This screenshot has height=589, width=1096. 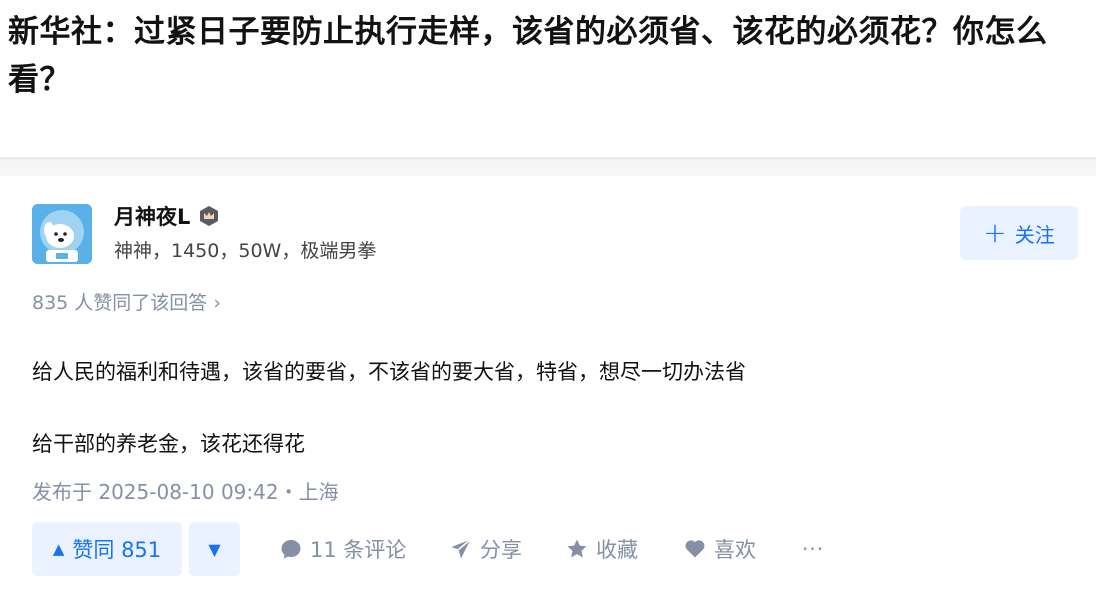 I want to click on vote-up-label: 赞同 851, so click(x=117, y=550).